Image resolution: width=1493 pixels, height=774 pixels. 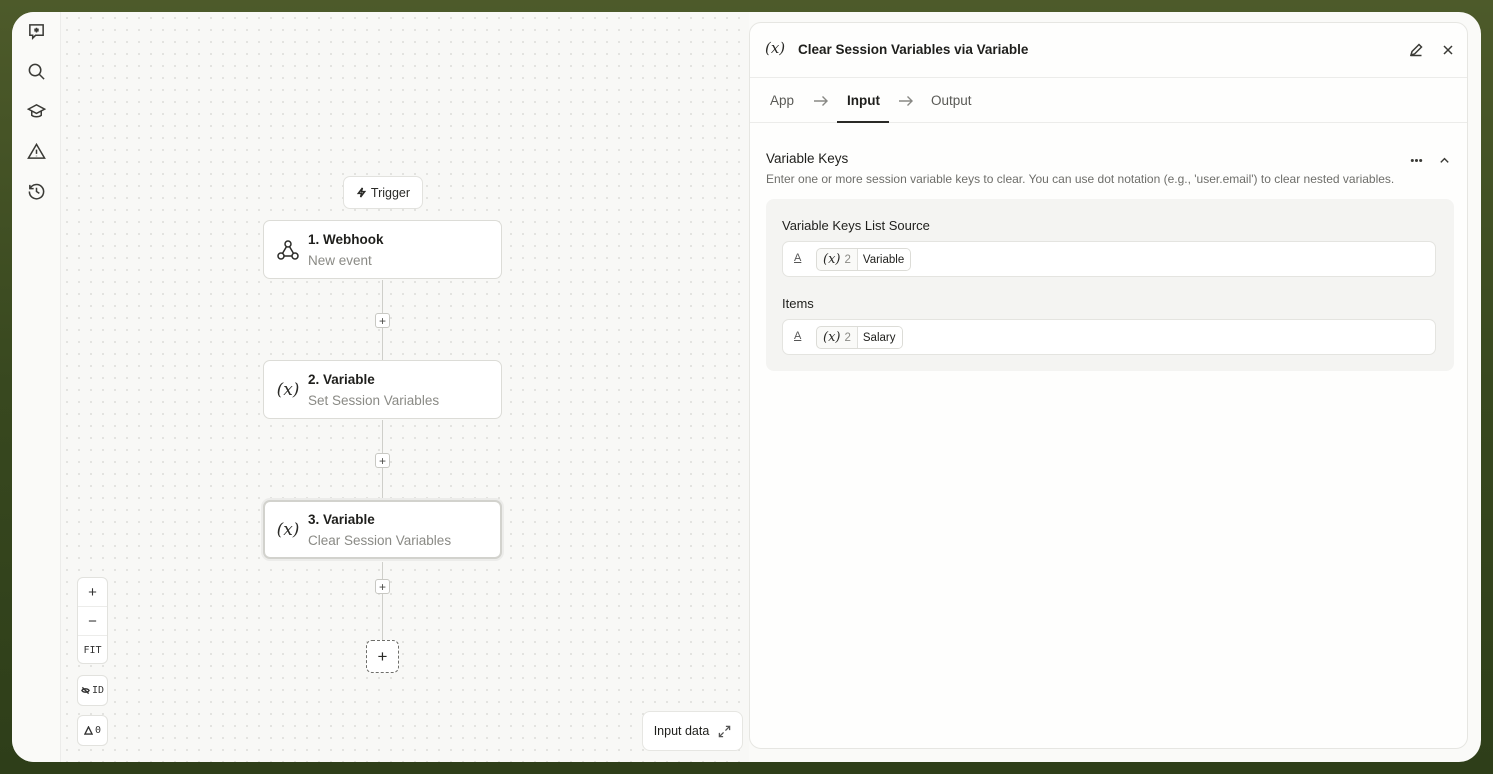 I want to click on input-data-button: Input data, so click(x=692, y=731).